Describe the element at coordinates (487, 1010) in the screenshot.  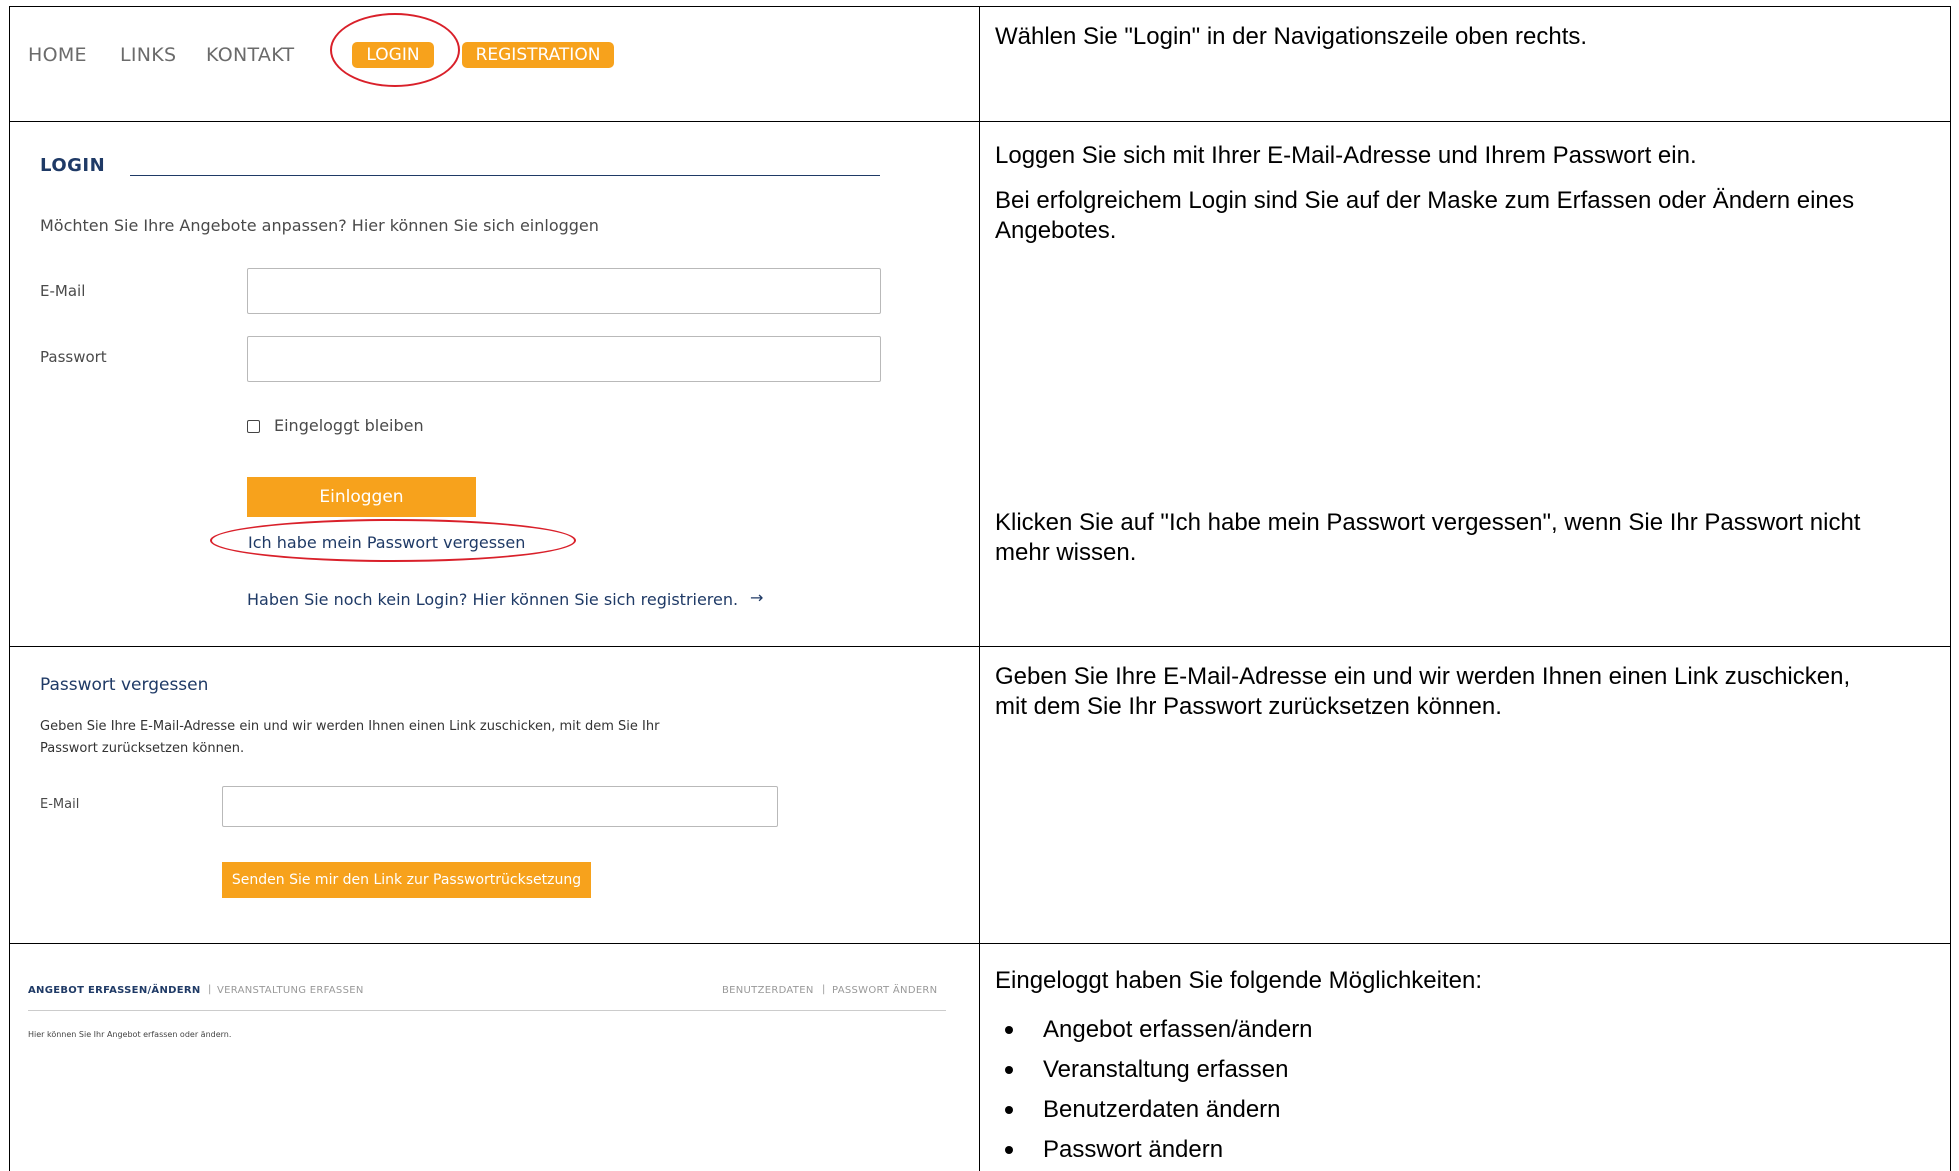
I see `menu-rule` at that location.